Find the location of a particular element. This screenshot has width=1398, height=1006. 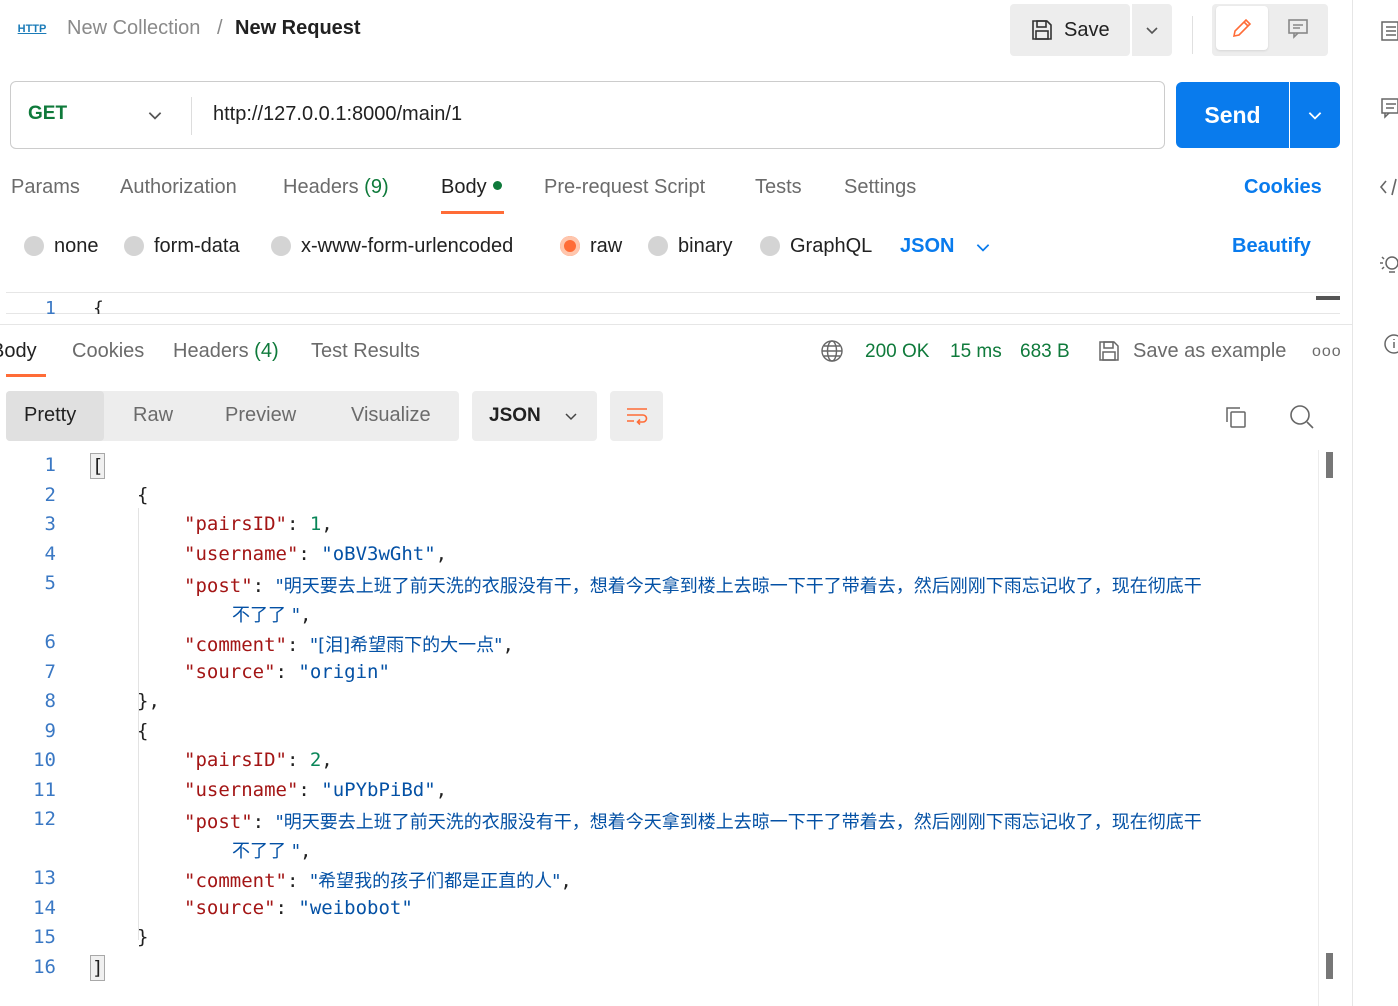

code-icon is located at coordinates (1388, 187).